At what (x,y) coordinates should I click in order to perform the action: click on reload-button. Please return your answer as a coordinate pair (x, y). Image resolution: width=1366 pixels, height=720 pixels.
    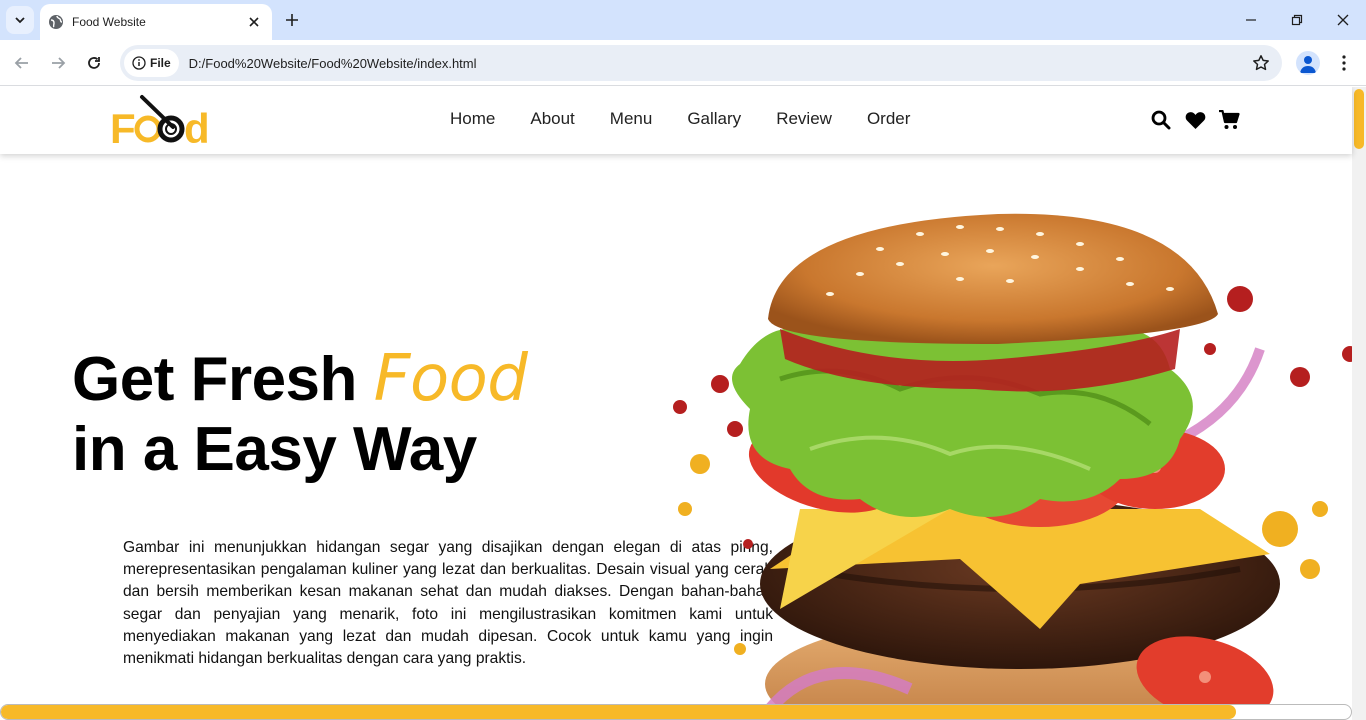
    Looking at the image, I should click on (94, 63).